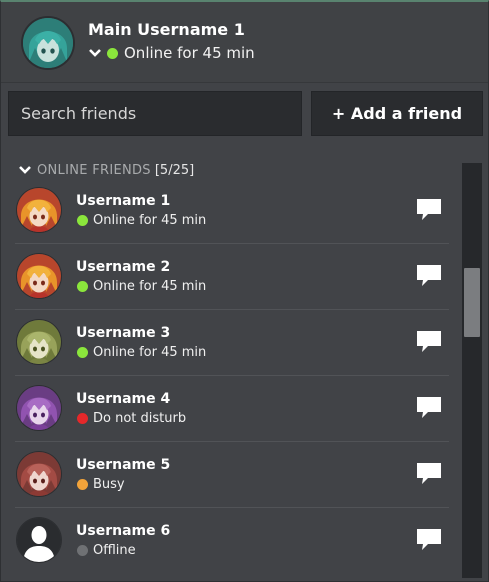 This screenshot has height=582, width=489. Describe the element at coordinates (189, 53) in the screenshot. I see `main-status-text: Online for 45 min` at that location.